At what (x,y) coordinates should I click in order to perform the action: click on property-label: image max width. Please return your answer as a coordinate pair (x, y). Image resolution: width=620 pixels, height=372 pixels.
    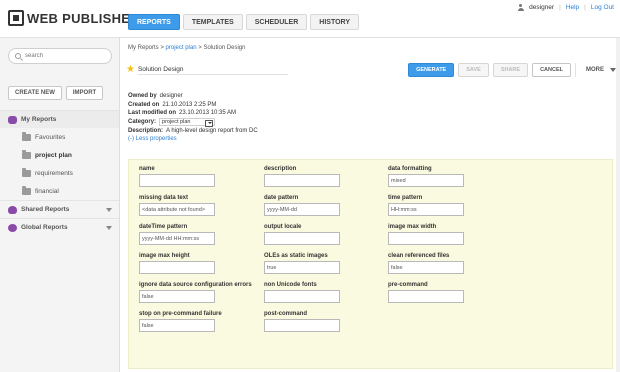
    Looking at the image, I should click on (412, 227).